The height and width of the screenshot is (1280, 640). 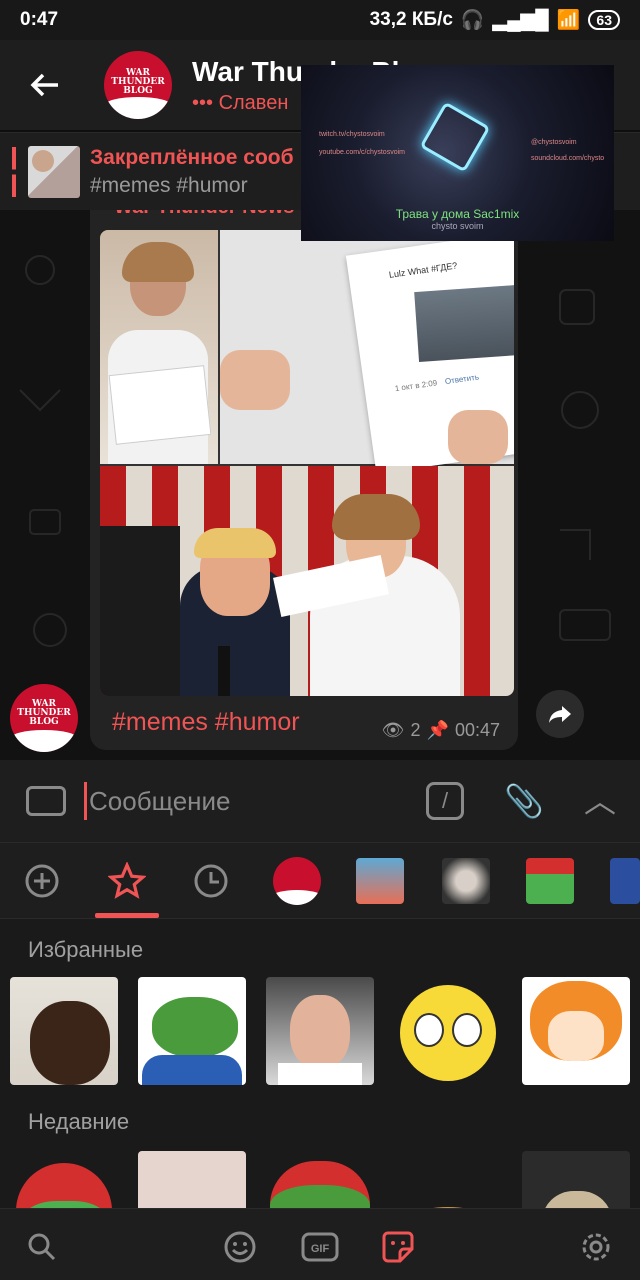 I want to click on pinned-thumbnail, so click(x=54, y=171).